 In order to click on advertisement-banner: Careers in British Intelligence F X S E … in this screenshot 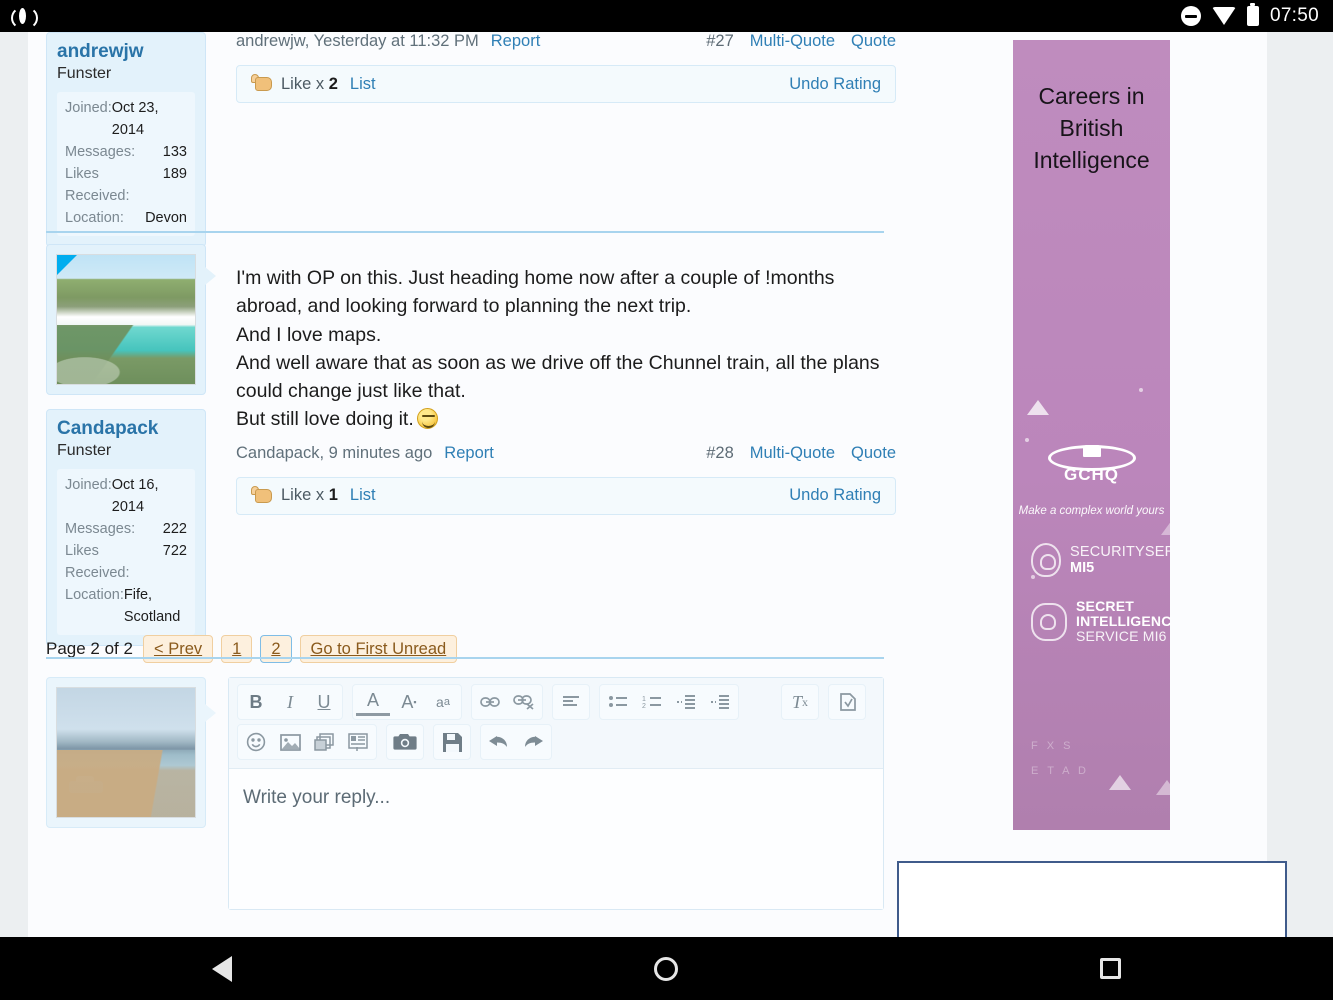, I will do `click(1091, 435)`.